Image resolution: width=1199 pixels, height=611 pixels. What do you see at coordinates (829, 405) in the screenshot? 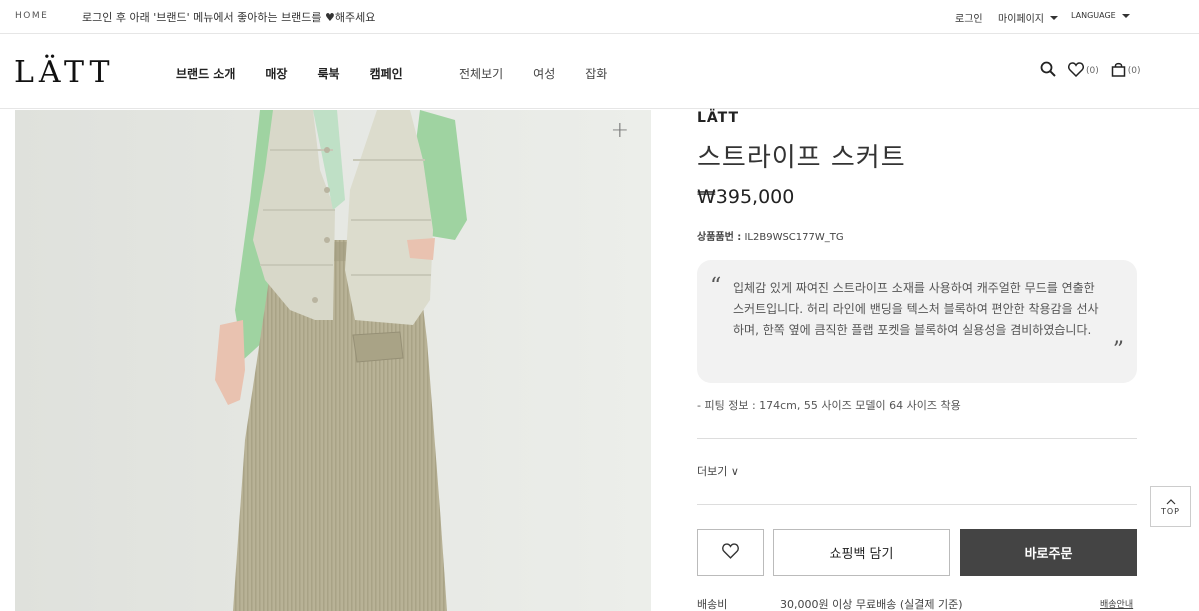
I see `fitting-info: - 피팅 정보 : 174cm, 55 사이즈 모델이 64 사이즈 착용` at bounding box center [829, 405].